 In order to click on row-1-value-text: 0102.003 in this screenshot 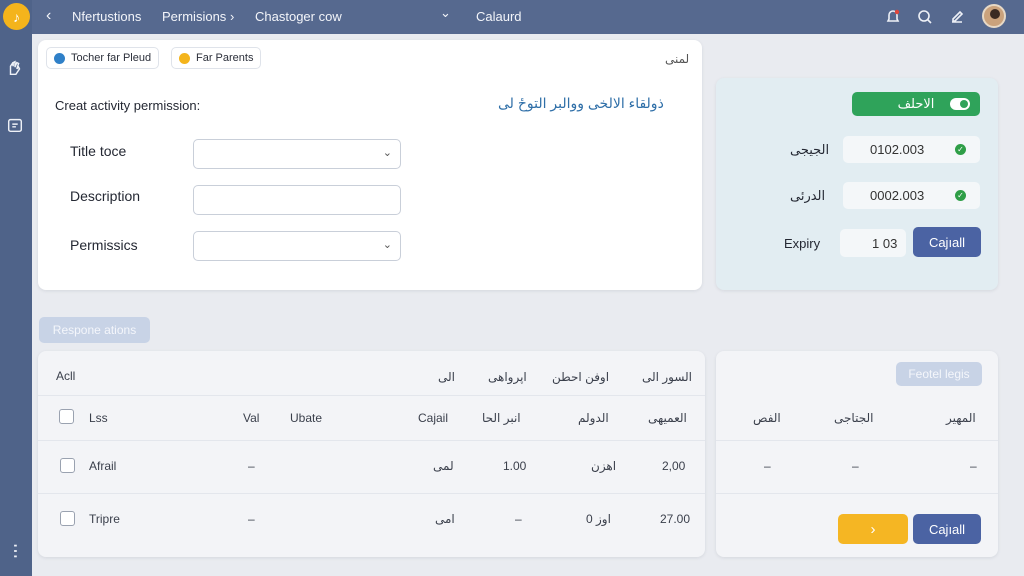, I will do `click(897, 149)`.